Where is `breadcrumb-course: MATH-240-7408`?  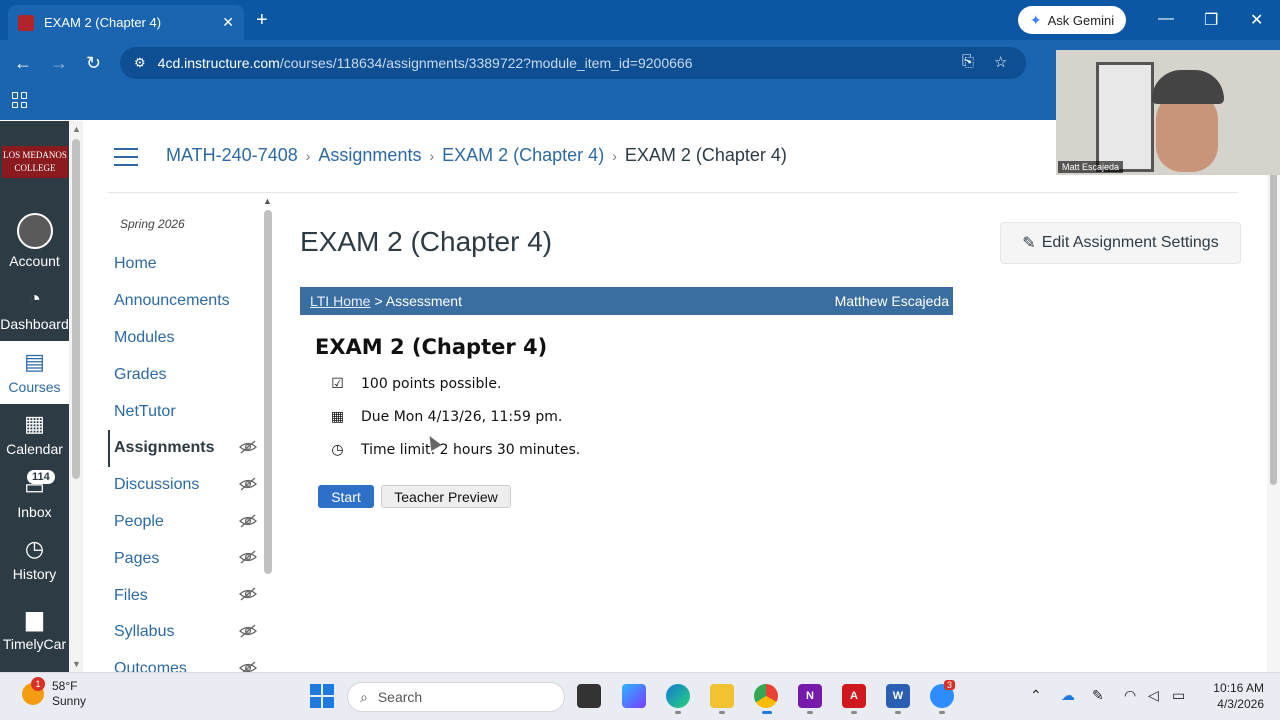 breadcrumb-course: MATH-240-7408 is located at coordinates (232, 155).